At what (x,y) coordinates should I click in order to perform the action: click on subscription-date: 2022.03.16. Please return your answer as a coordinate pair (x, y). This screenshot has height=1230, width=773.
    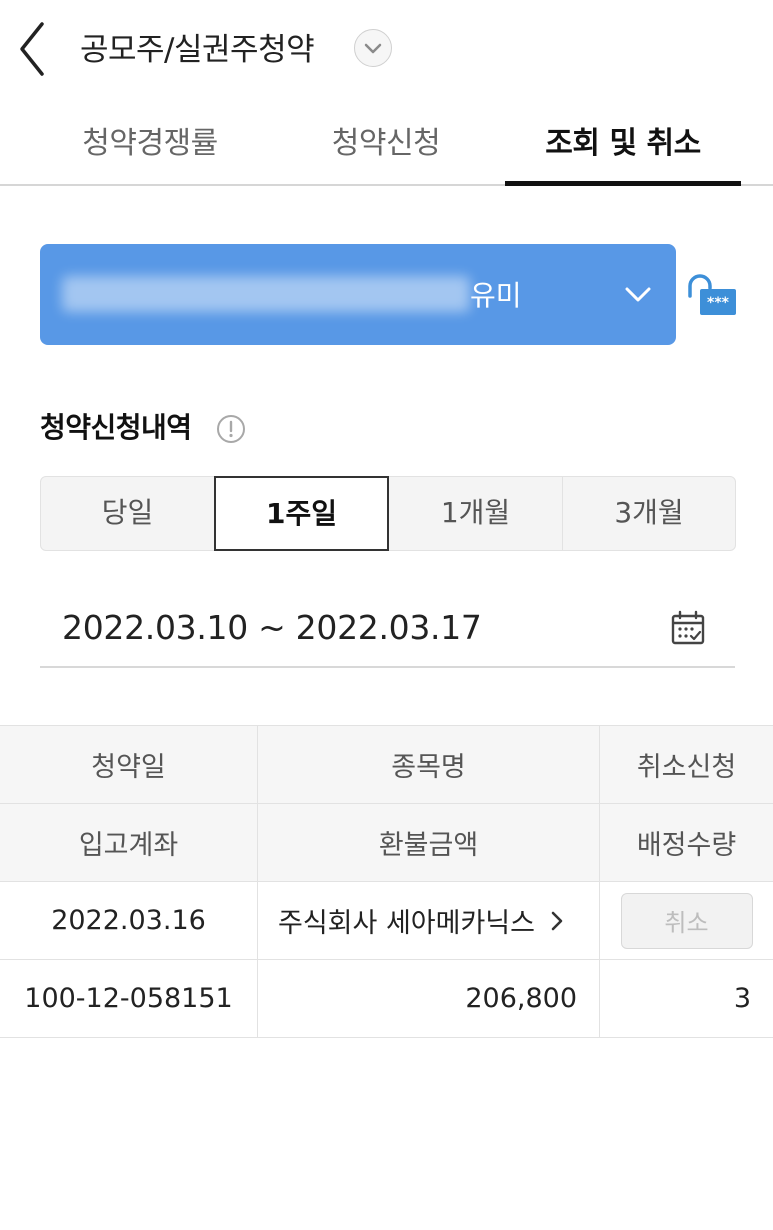
    Looking at the image, I should click on (129, 920).